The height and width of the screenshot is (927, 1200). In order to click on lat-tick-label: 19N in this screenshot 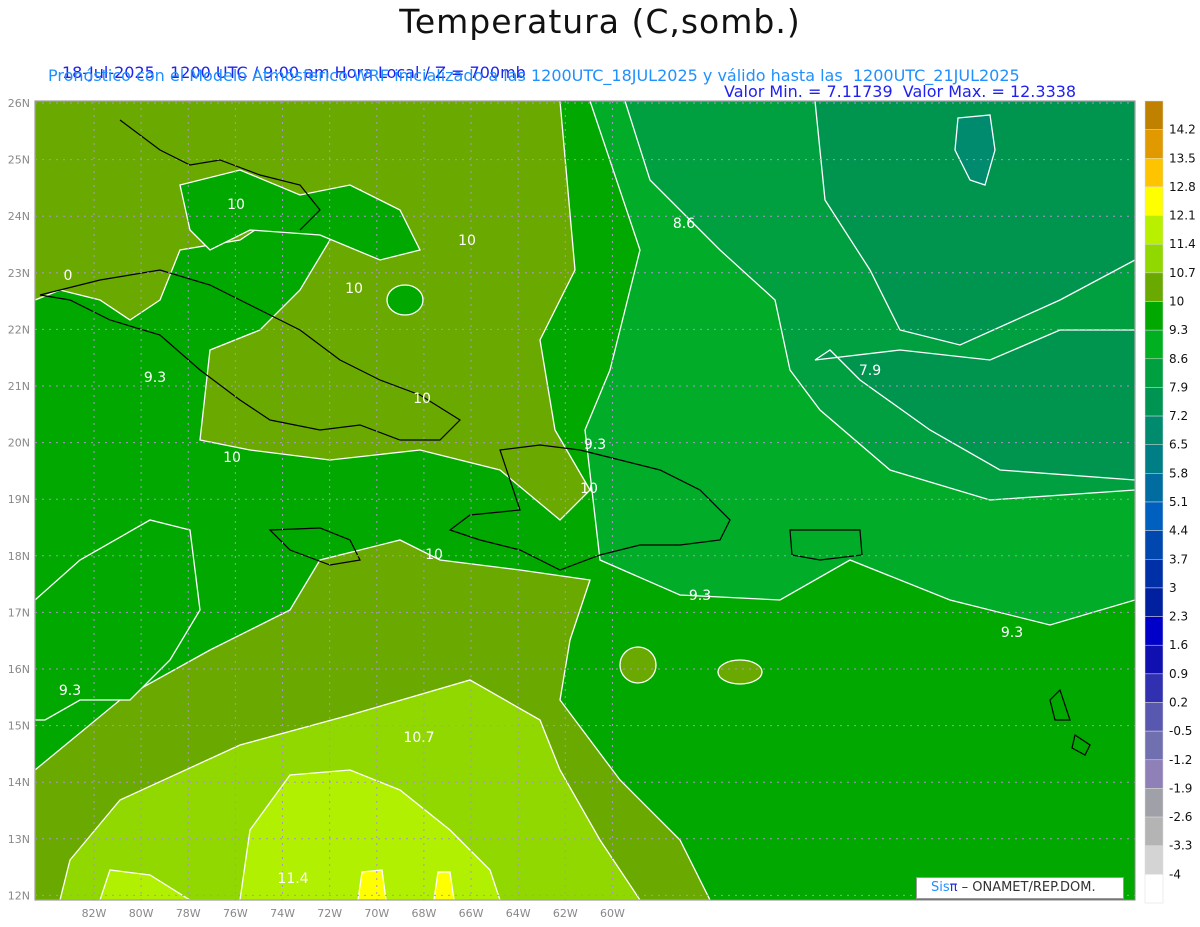, I will do `click(19, 499)`.